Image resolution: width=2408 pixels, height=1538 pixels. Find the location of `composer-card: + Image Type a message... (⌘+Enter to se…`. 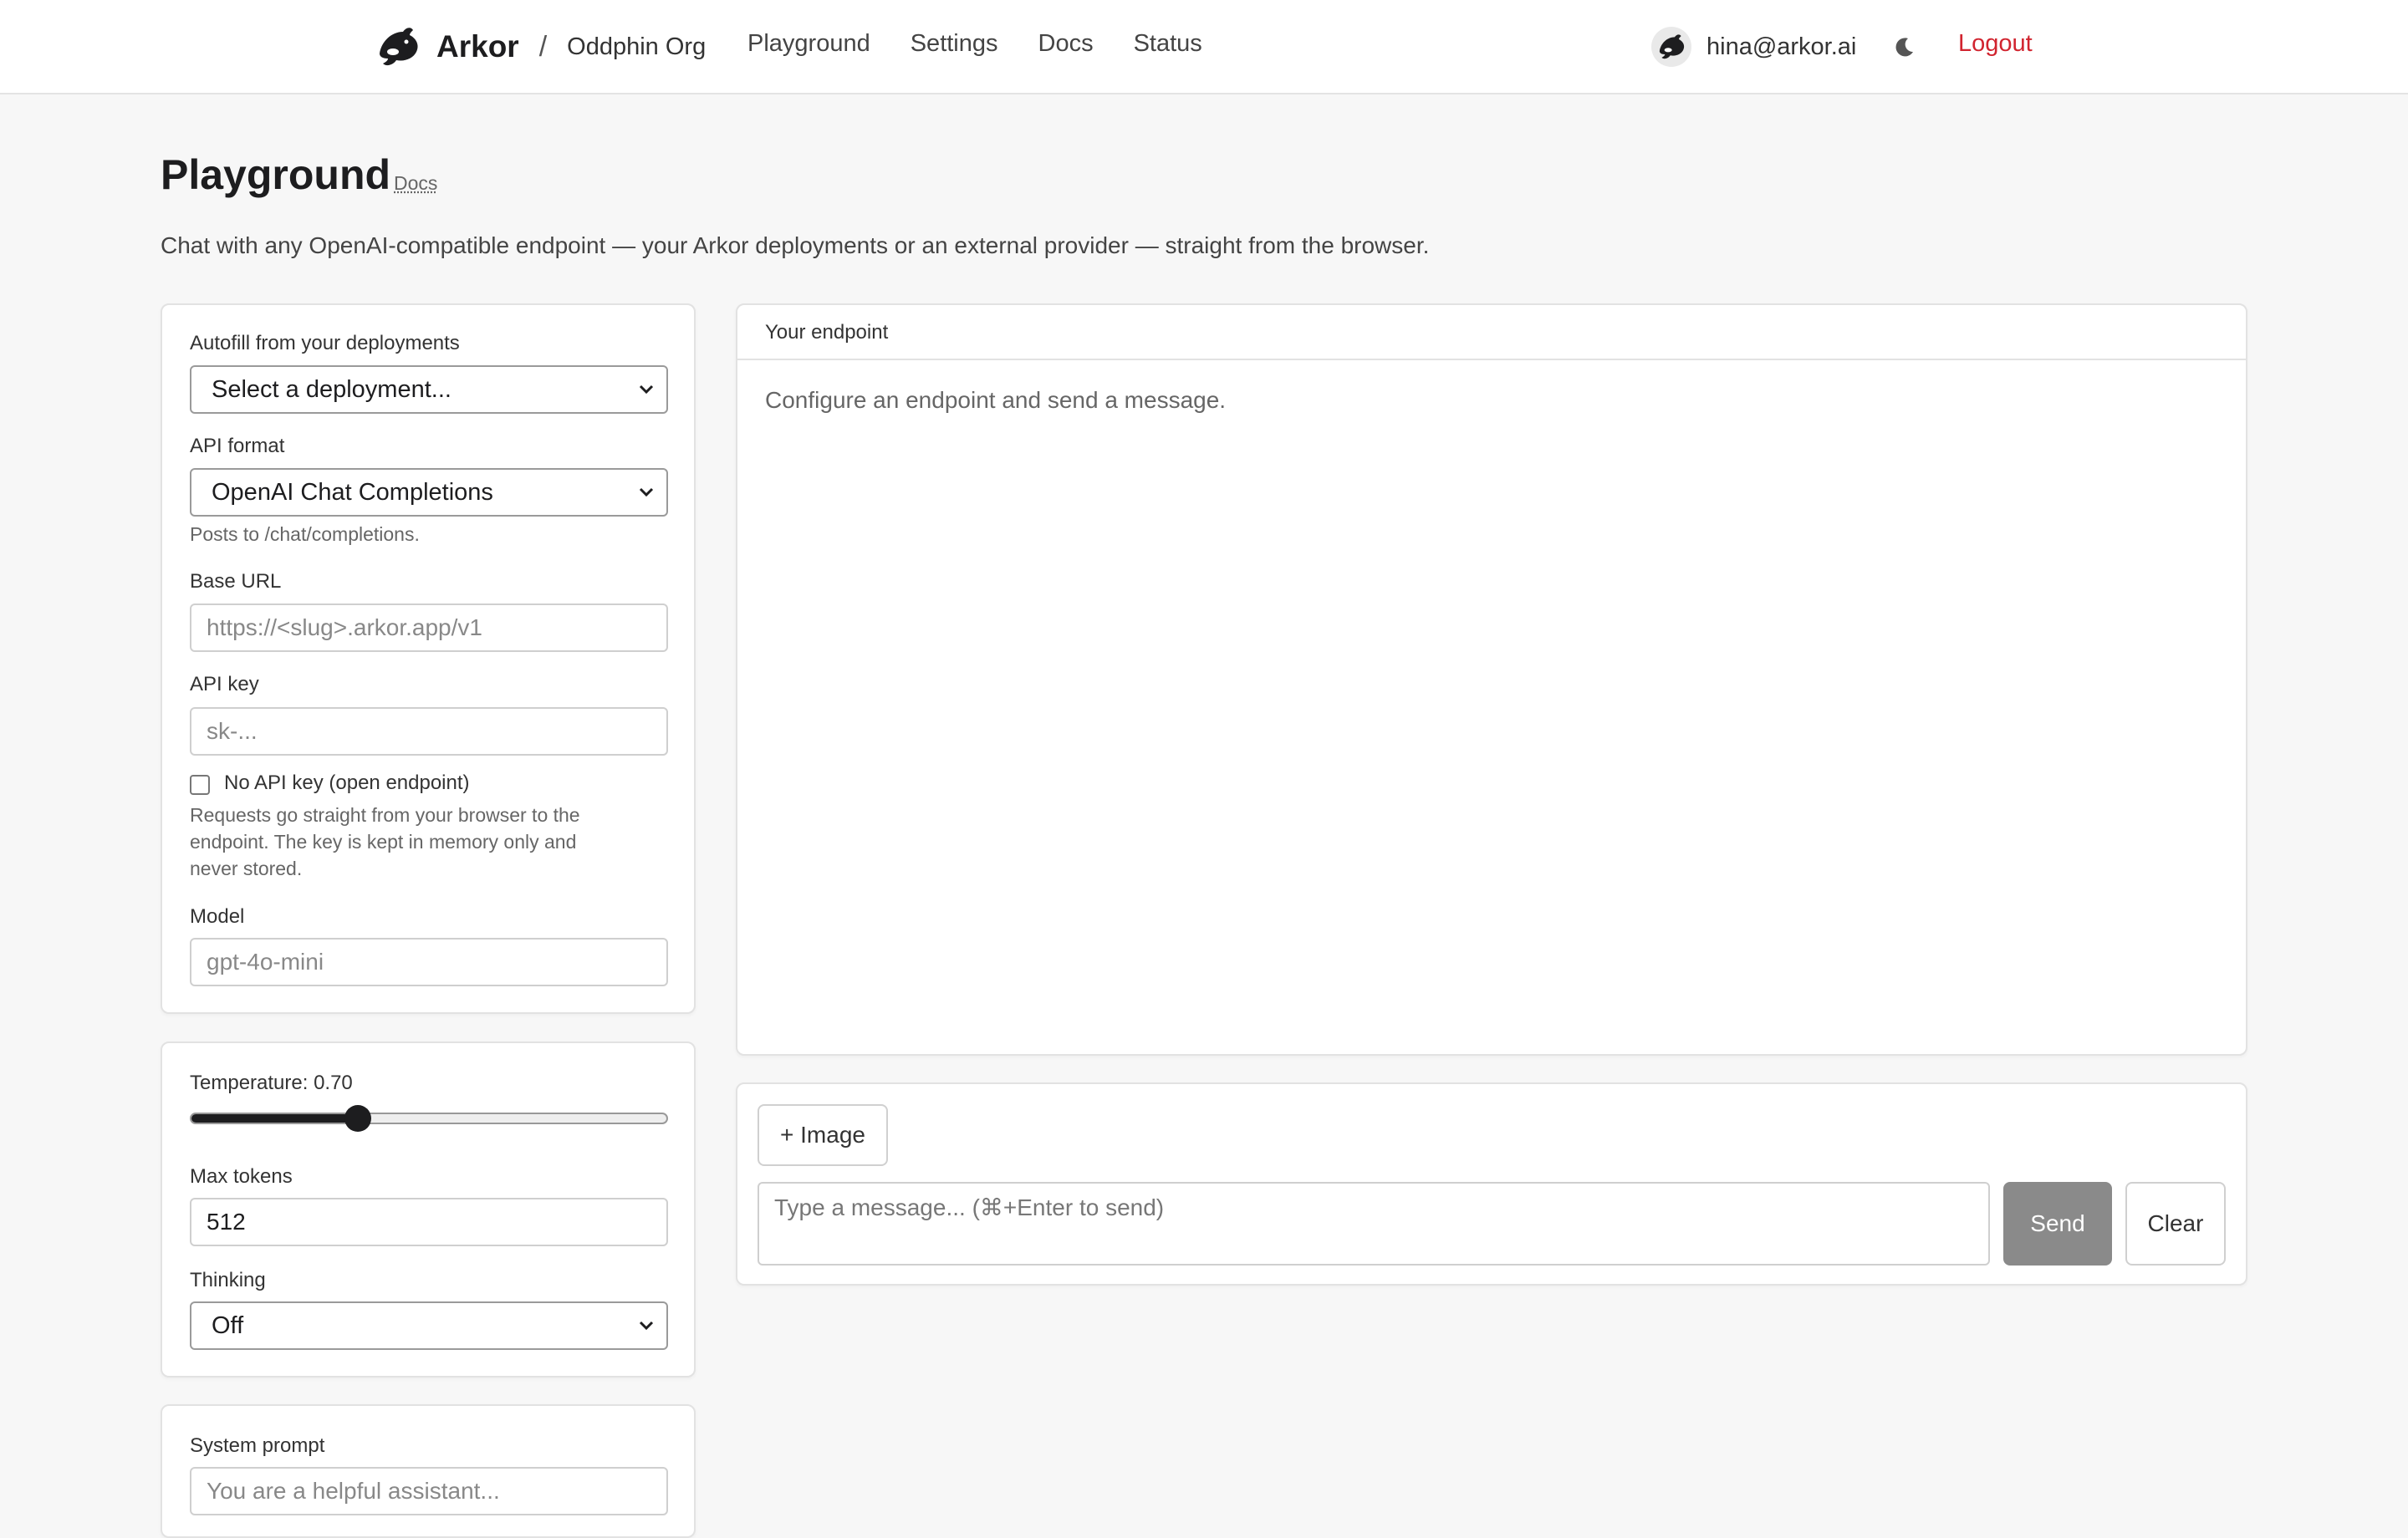

composer-card: + Image Type a message... (⌘+Enter to se… is located at coordinates (1491, 1184).